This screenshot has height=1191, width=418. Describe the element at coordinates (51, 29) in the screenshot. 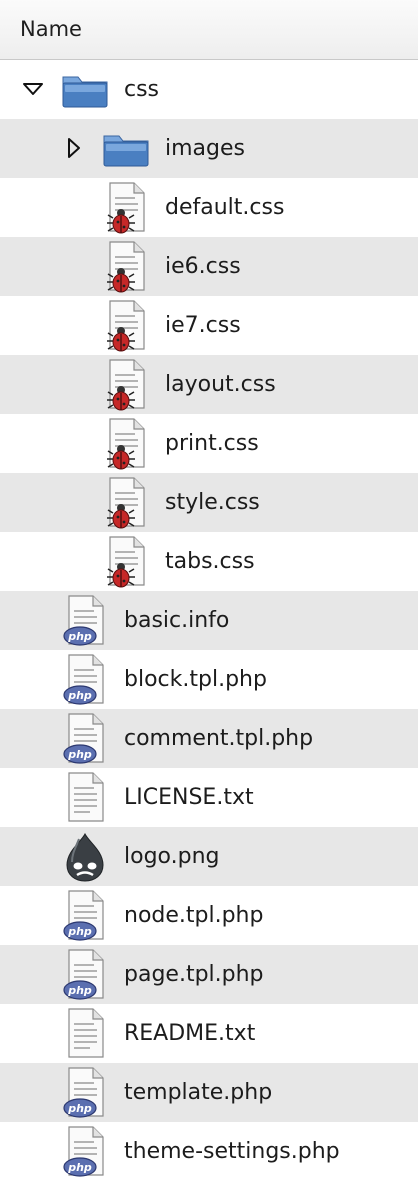

I see `column-header-label: Name` at that location.